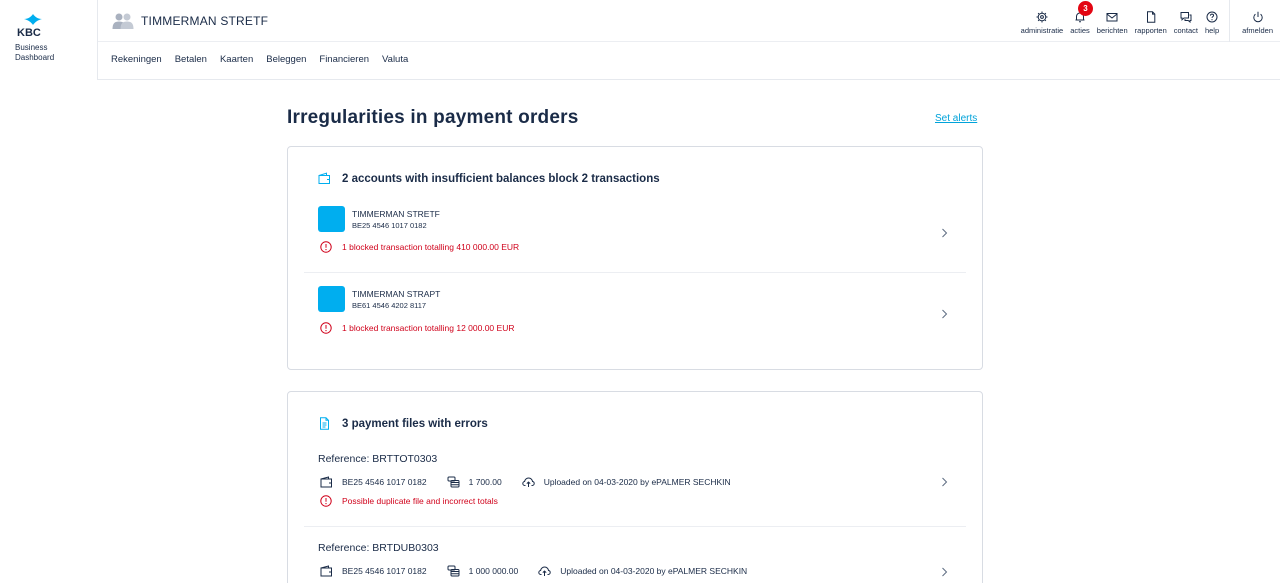  What do you see at coordinates (1042, 30) in the screenshot?
I see `tool-label: administratie` at bounding box center [1042, 30].